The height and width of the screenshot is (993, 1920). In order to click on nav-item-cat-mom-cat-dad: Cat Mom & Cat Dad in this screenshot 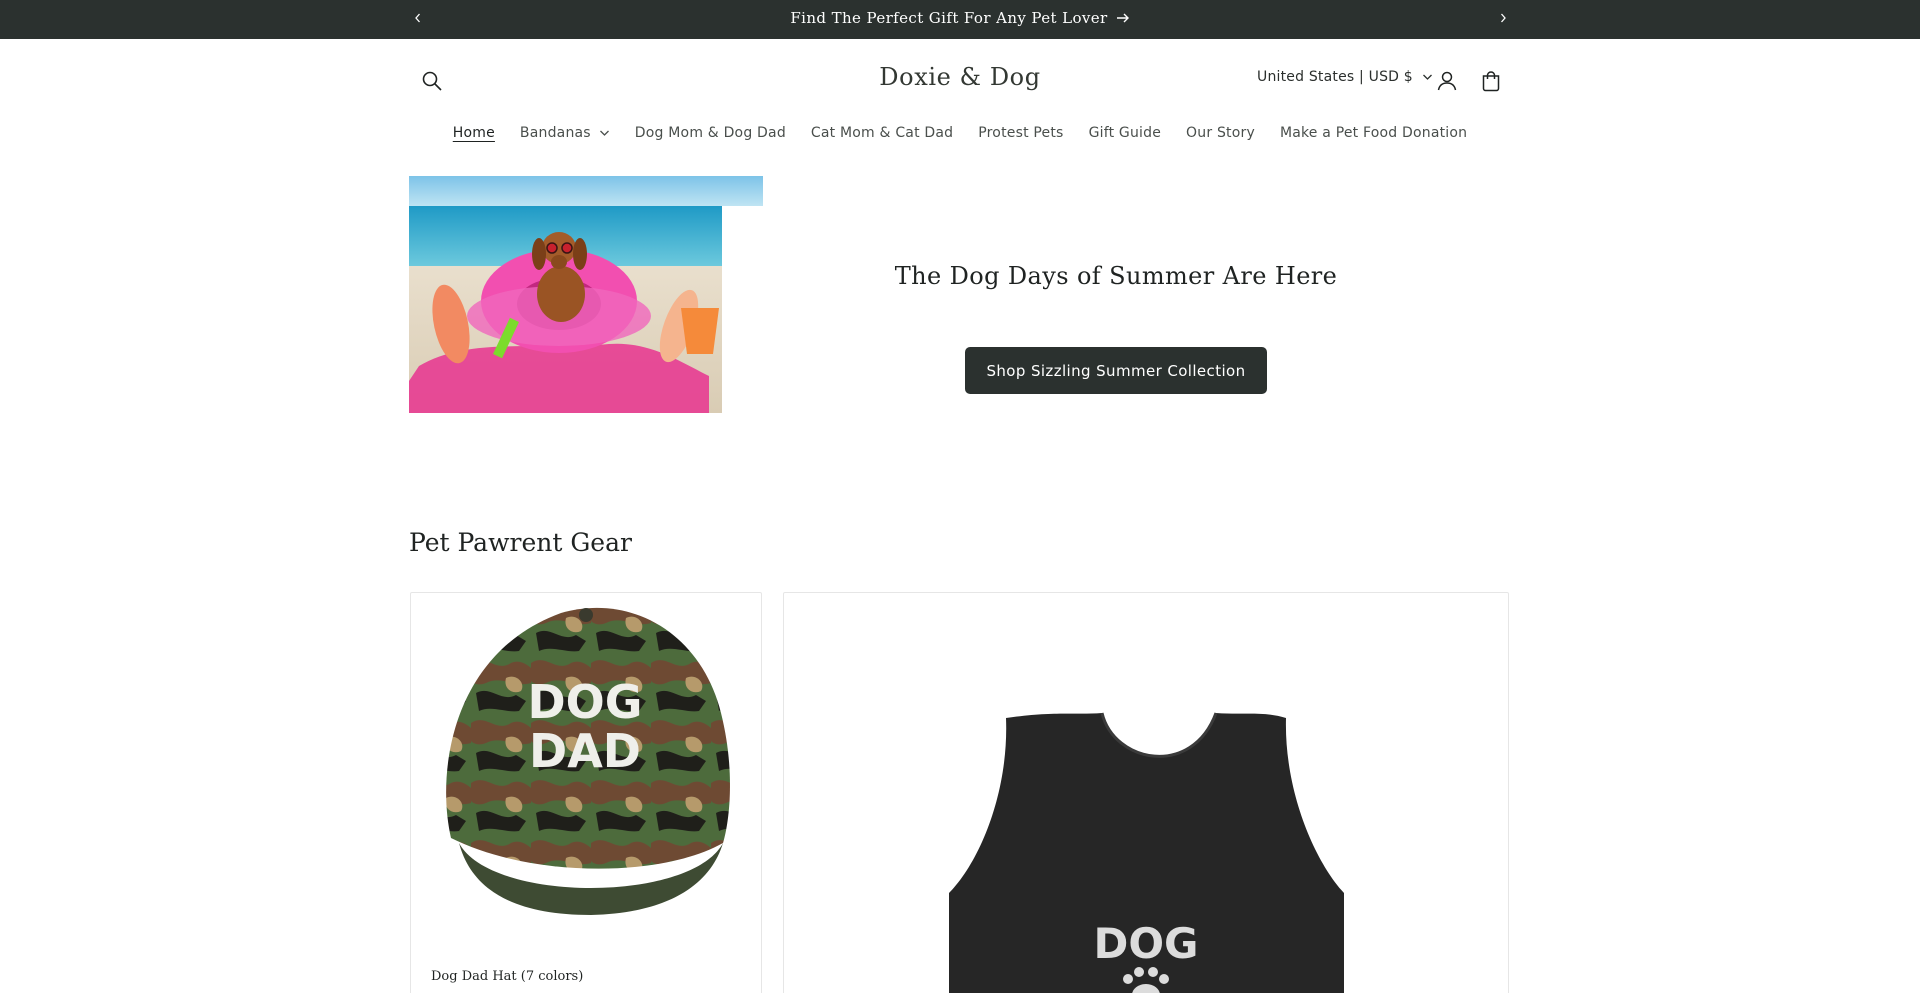, I will do `click(881, 133)`.